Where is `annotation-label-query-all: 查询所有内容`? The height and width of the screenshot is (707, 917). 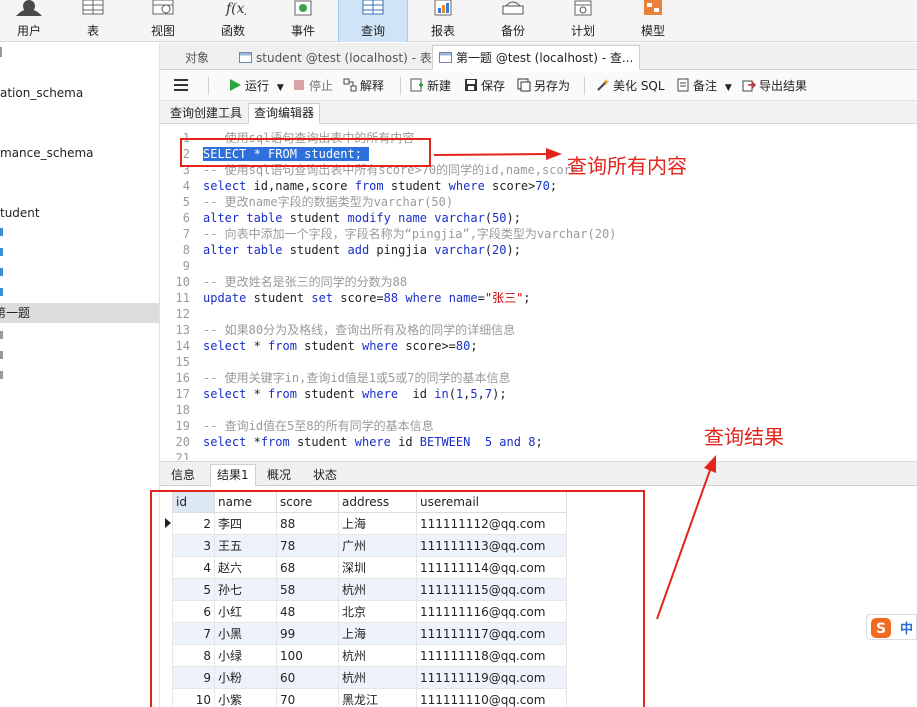 annotation-label-query-all: 查询所有内容 is located at coordinates (627, 166).